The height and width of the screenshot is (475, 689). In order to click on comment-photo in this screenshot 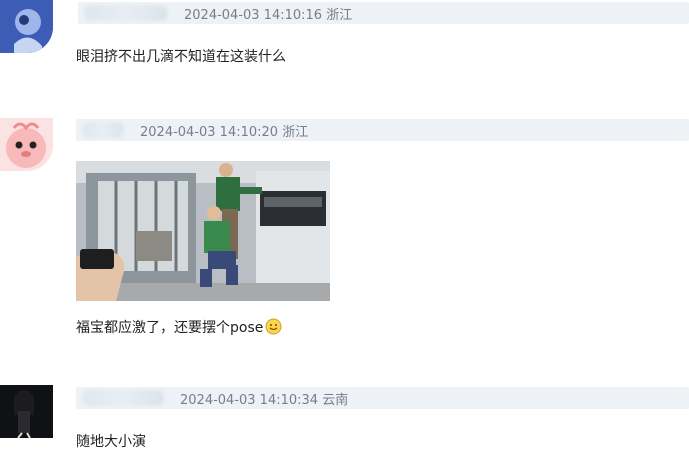, I will do `click(203, 231)`.